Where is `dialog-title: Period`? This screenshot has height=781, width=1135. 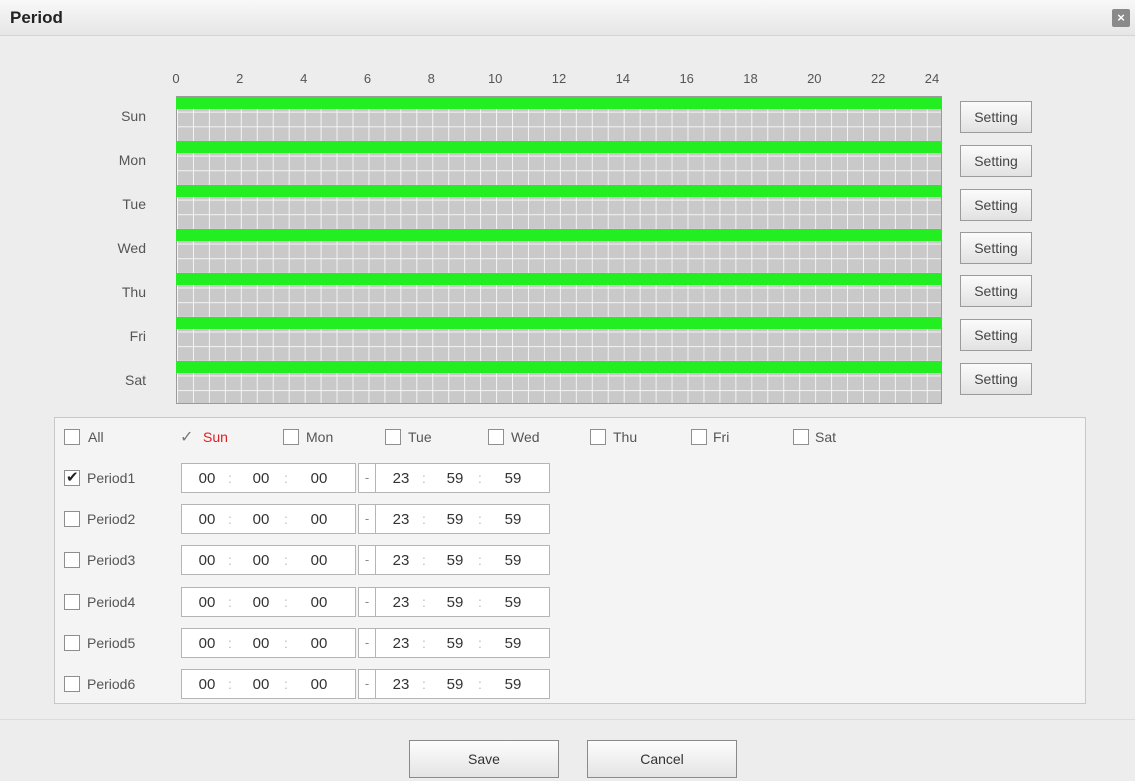
dialog-title: Period is located at coordinates (36, 17).